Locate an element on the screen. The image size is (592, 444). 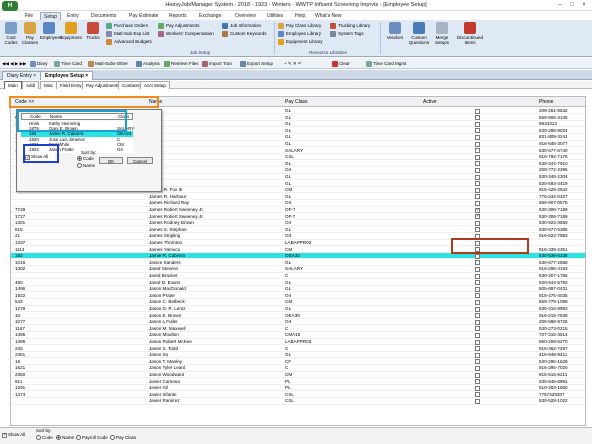
tab-exchange: Exchange is located at coordinates (210, 16).